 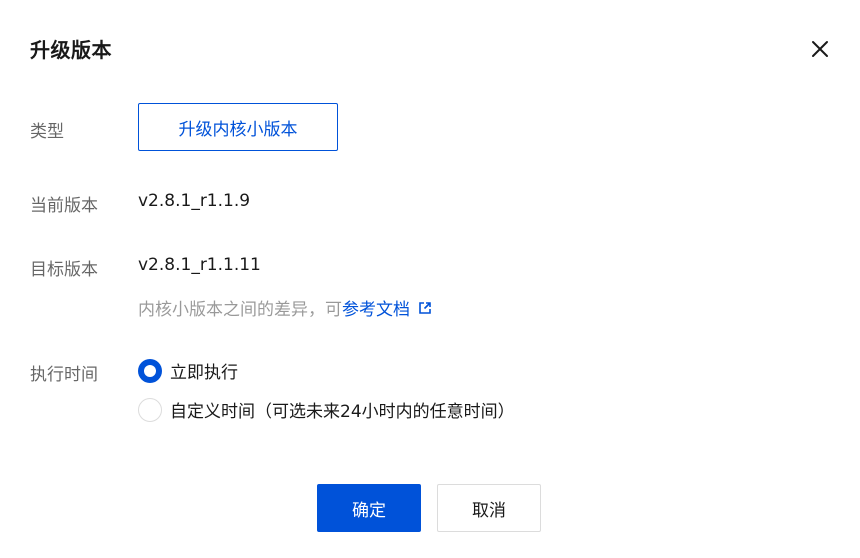 I want to click on cancel-button-label: 取消, so click(x=489, y=510).